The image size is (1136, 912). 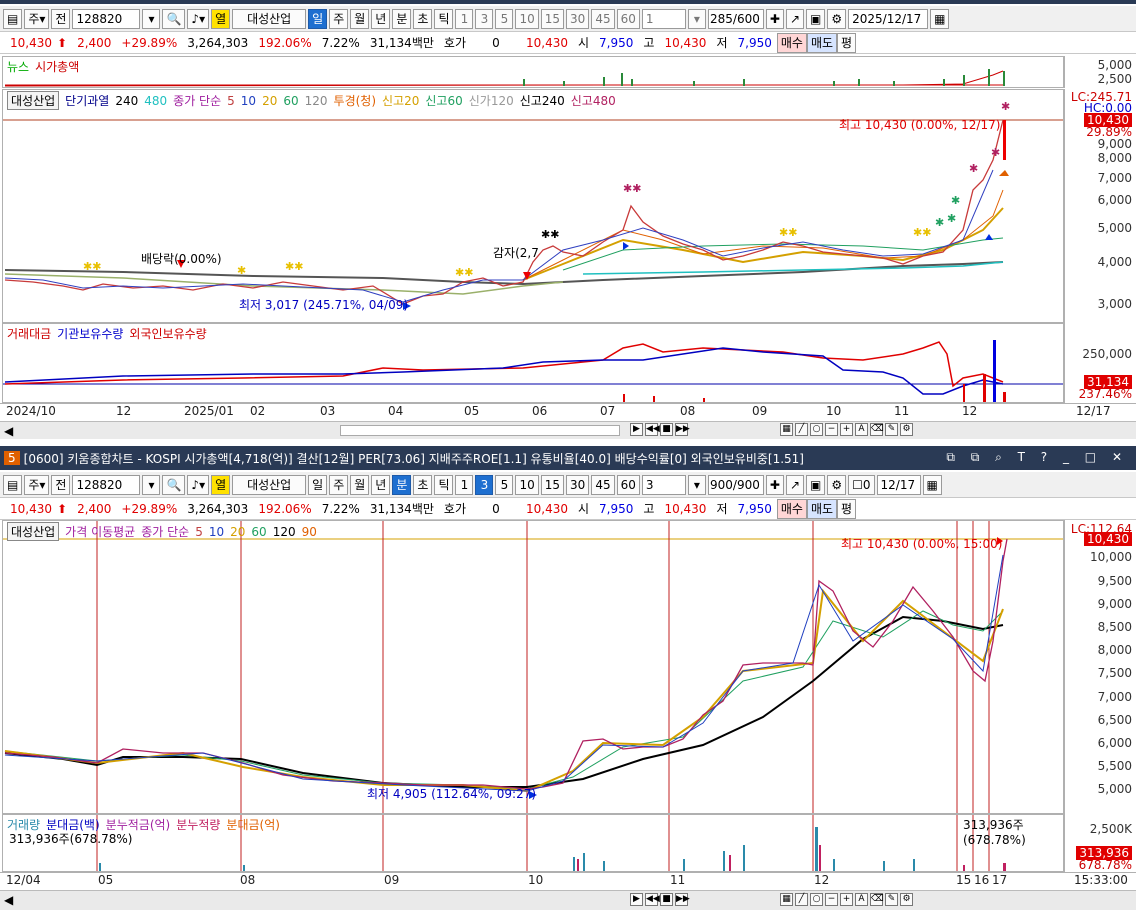 I want to click on date-input: 2025/12/17, so click(x=888, y=18).